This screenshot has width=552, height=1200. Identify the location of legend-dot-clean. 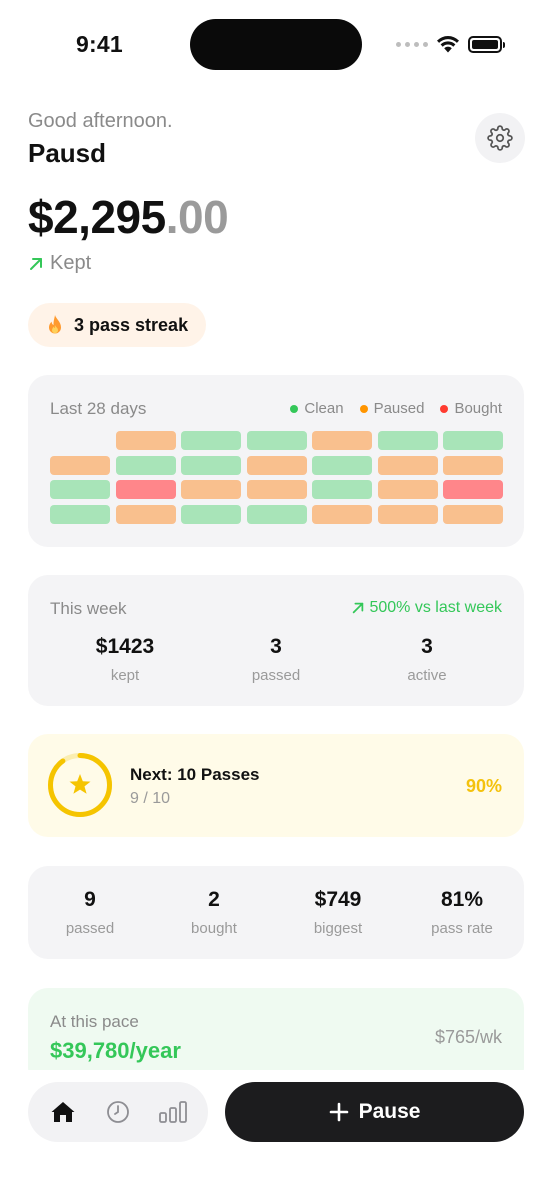
(294, 408).